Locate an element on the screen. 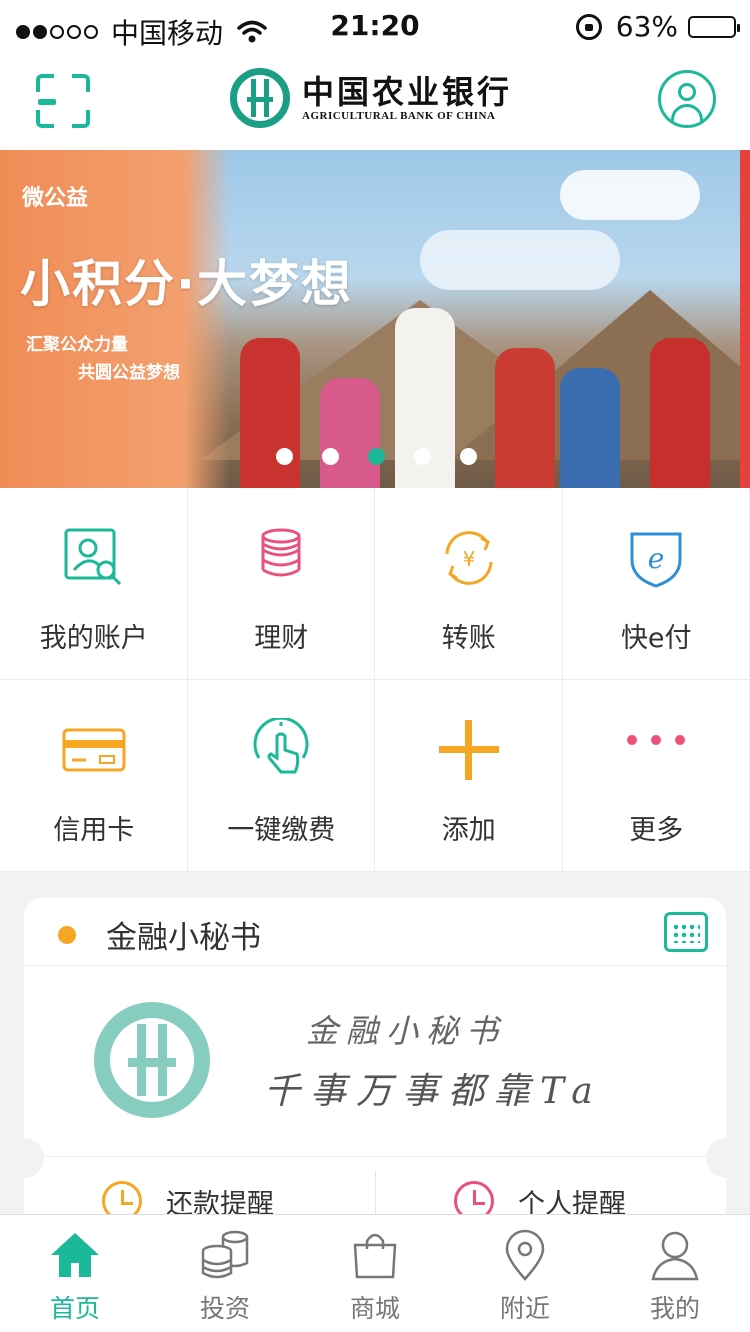  tab-label: 我的 is located at coordinates (674, 1308).